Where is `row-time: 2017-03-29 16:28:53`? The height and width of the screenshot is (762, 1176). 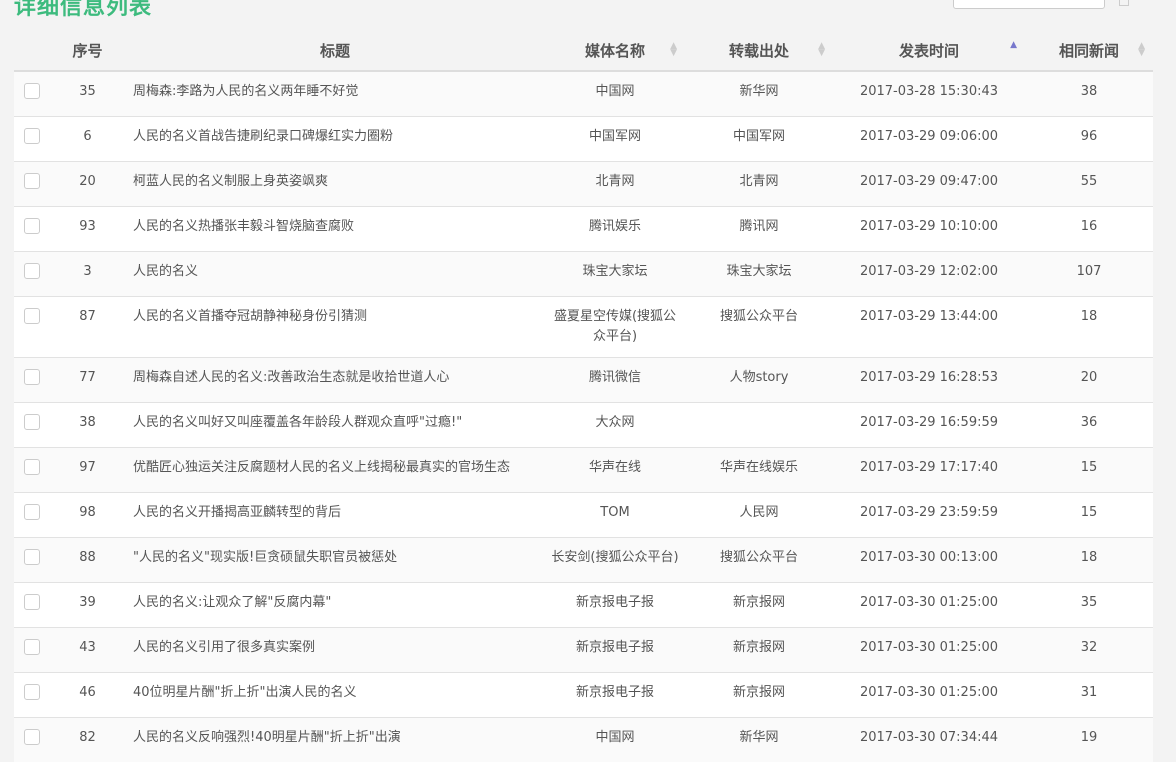
row-time: 2017-03-29 16:28:53 is located at coordinates (929, 380).